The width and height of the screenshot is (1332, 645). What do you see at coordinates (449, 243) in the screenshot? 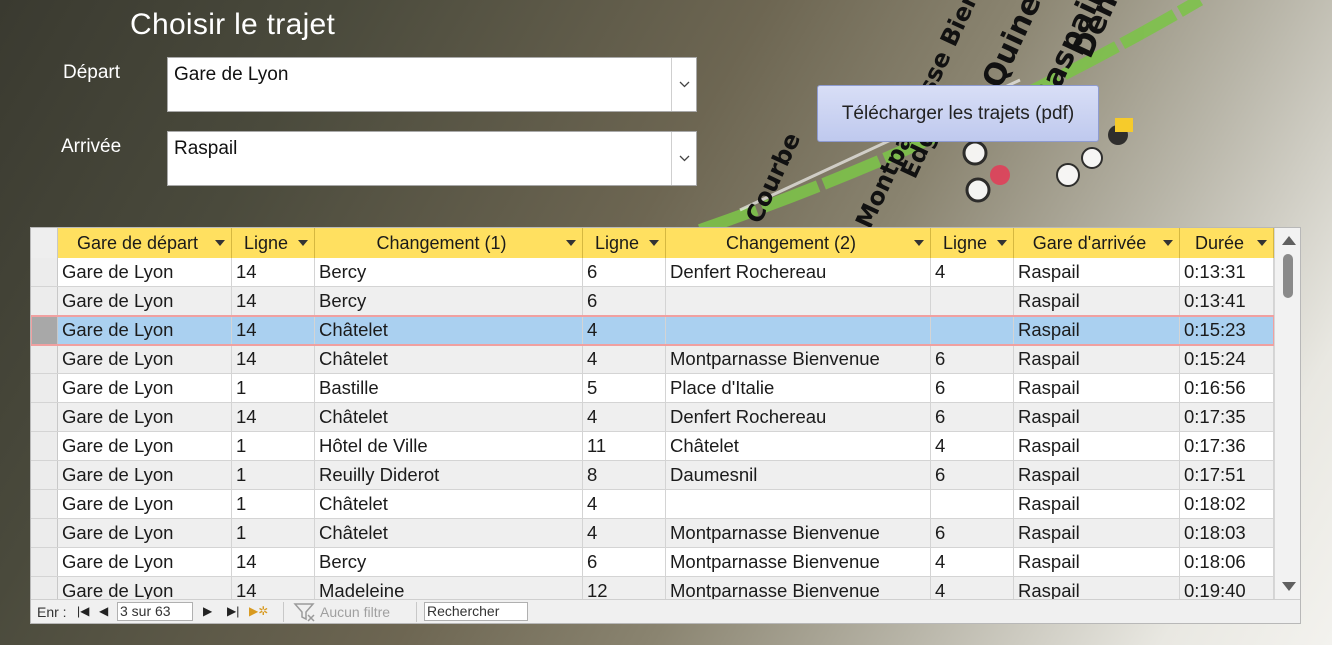
I see `column-header-changement-1: Changement (1)` at bounding box center [449, 243].